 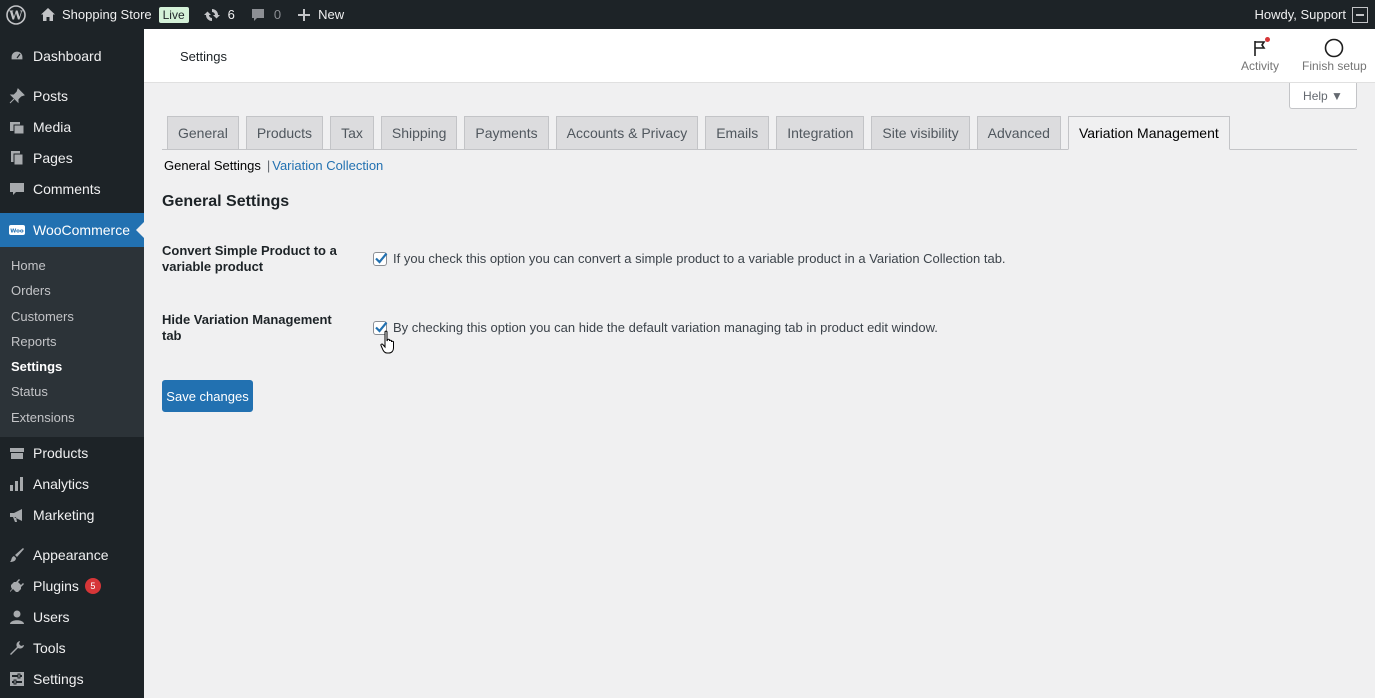 I want to click on avatar, so click(x=1360, y=14).